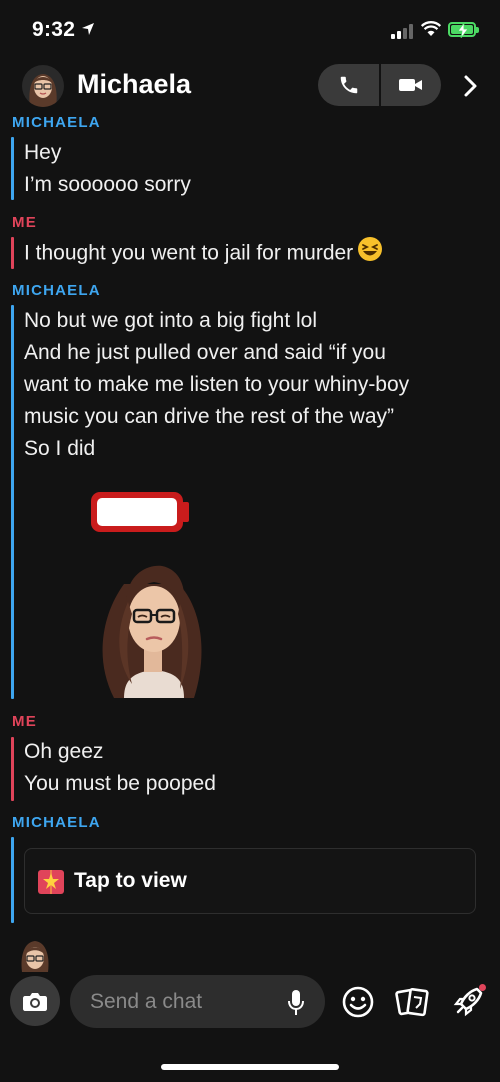 The height and width of the screenshot is (1082, 500). I want to click on message-text: You must be pooped, so click(120, 784).